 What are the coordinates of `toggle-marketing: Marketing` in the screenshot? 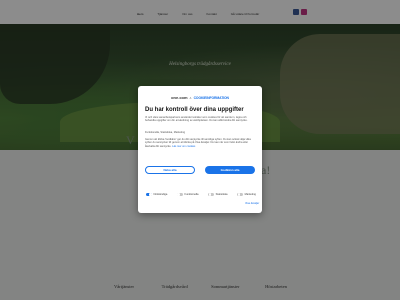 It's located at (246, 195).